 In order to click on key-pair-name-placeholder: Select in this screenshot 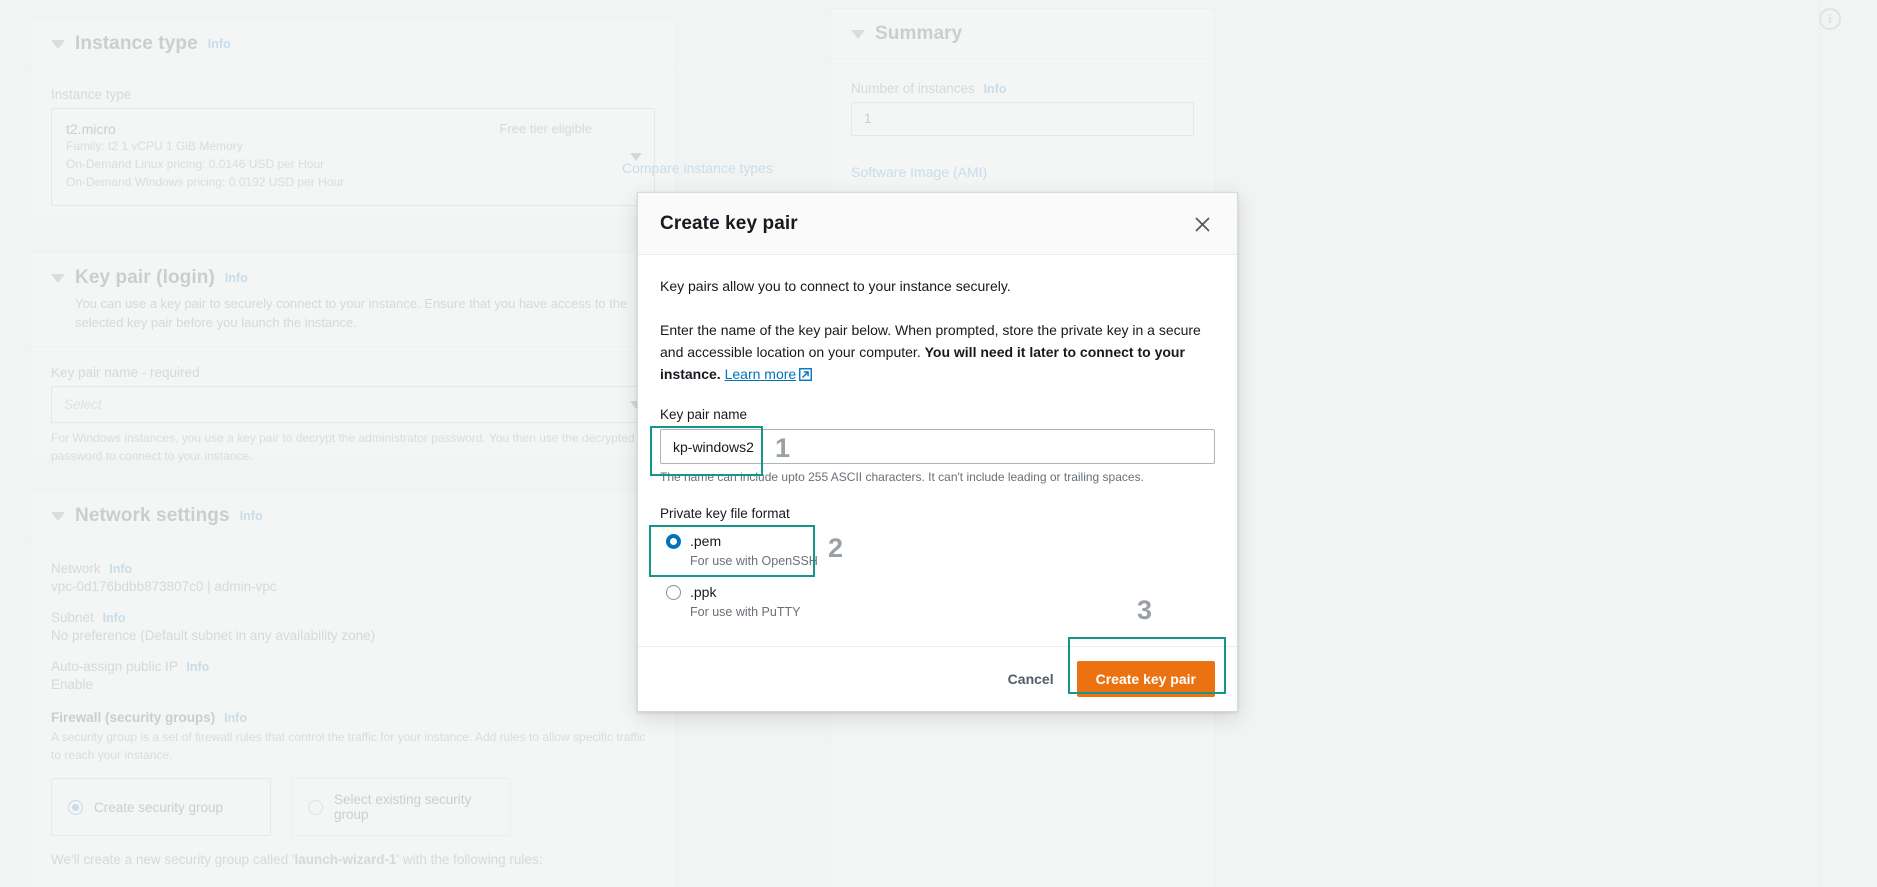, I will do `click(83, 404)`.